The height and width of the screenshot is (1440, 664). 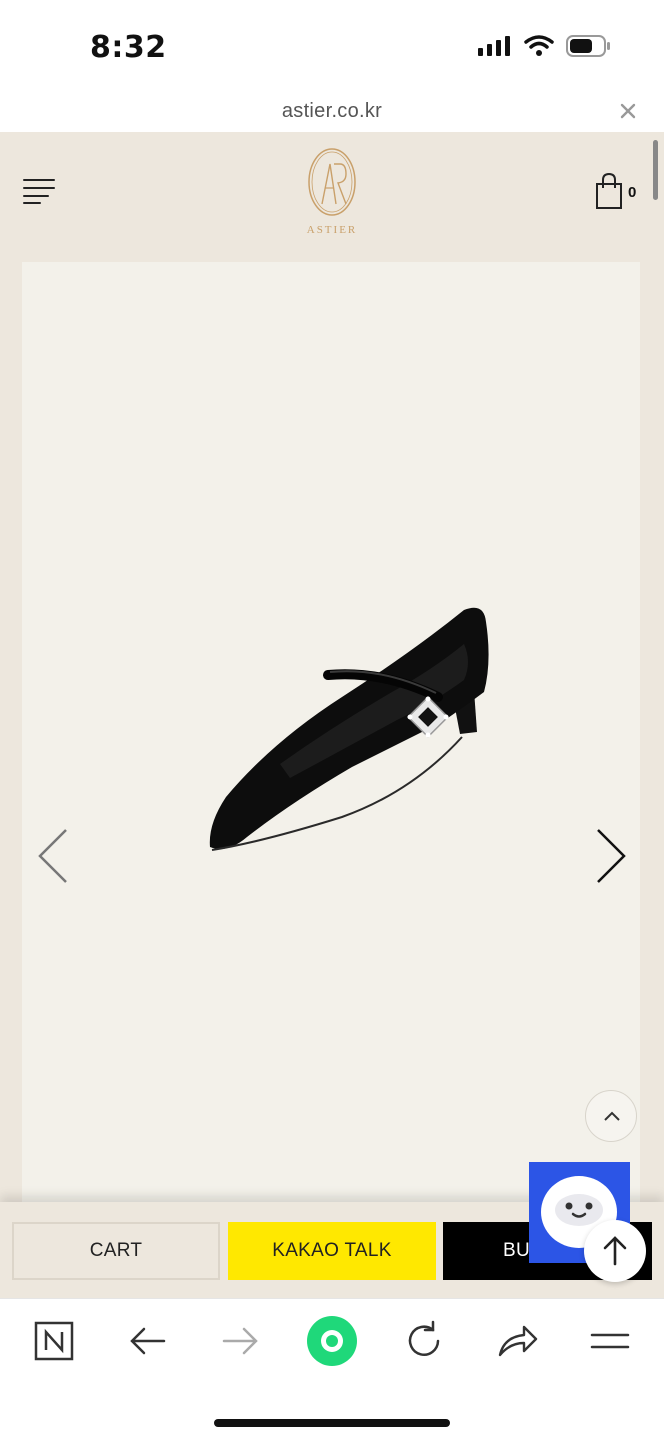 What do you see at coordinates (332, 48) in the screenshot?
I see `status-bar: 8:32` at bounding box center [332, 48].